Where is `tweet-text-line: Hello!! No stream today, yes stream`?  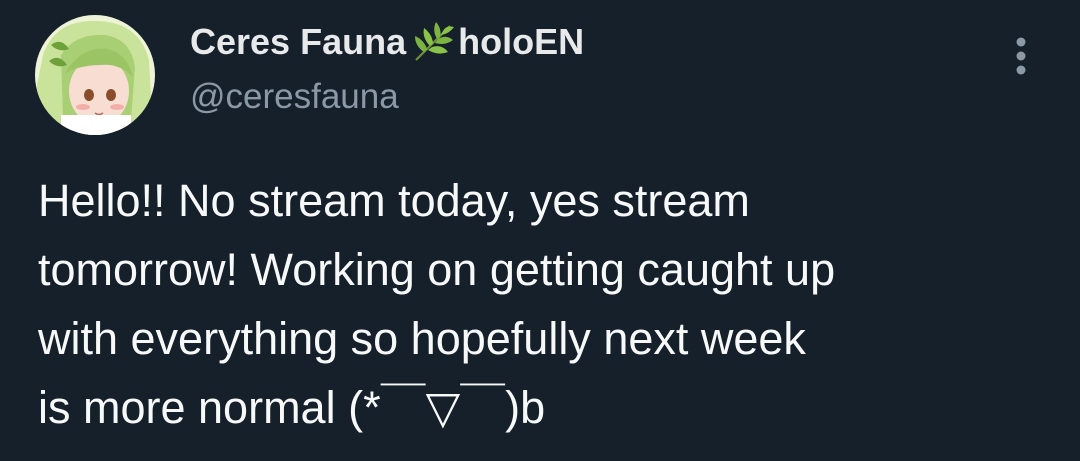 tweet-text-line: Hello!! No stream today, yes stream is located at coordinates (394, 200).